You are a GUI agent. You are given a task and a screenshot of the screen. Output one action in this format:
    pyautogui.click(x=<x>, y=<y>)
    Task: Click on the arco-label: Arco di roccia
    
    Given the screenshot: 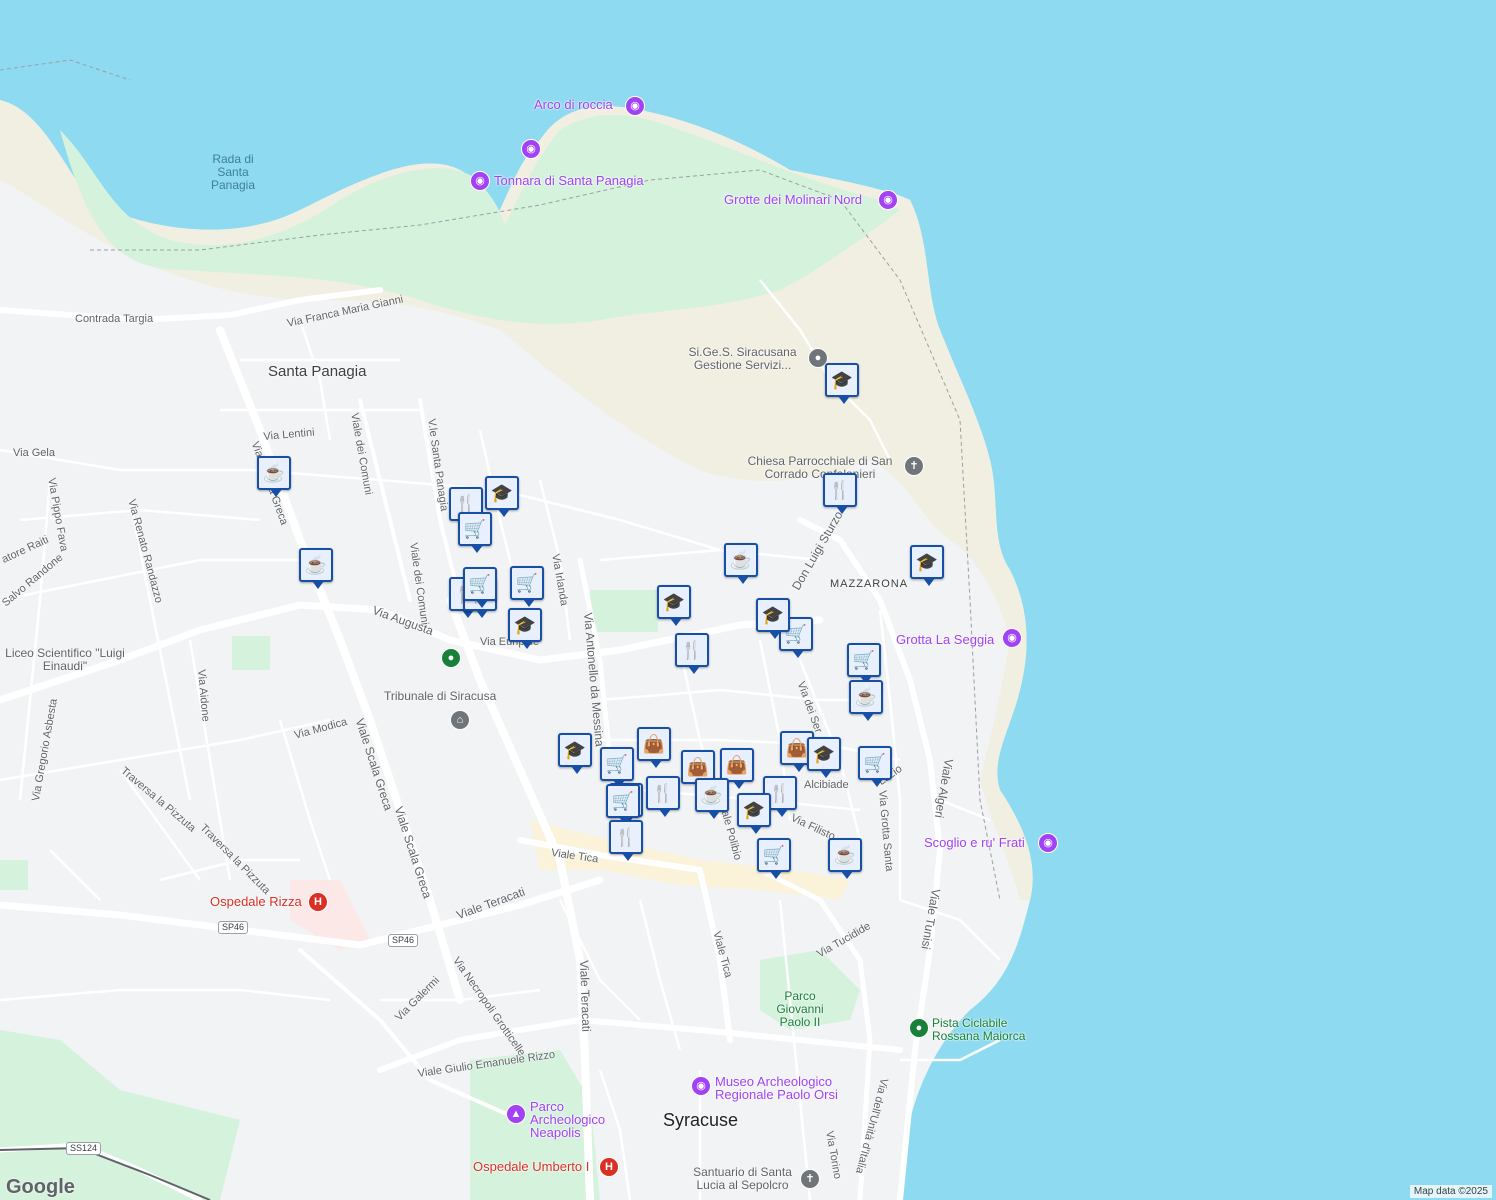 What is the action you would take?
    pyautogui.click(x=573, y=104)
    